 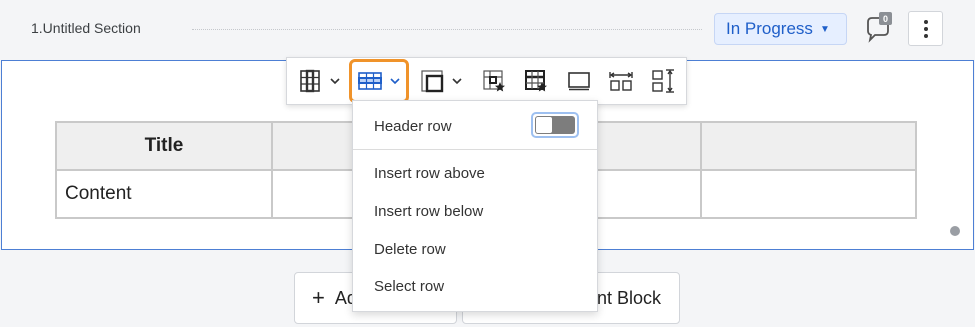 What do you see at coordinates (475, 249) in the screenshot?
I see `menu-item-delete-row: Delete row` at bounding box center [475, 249].